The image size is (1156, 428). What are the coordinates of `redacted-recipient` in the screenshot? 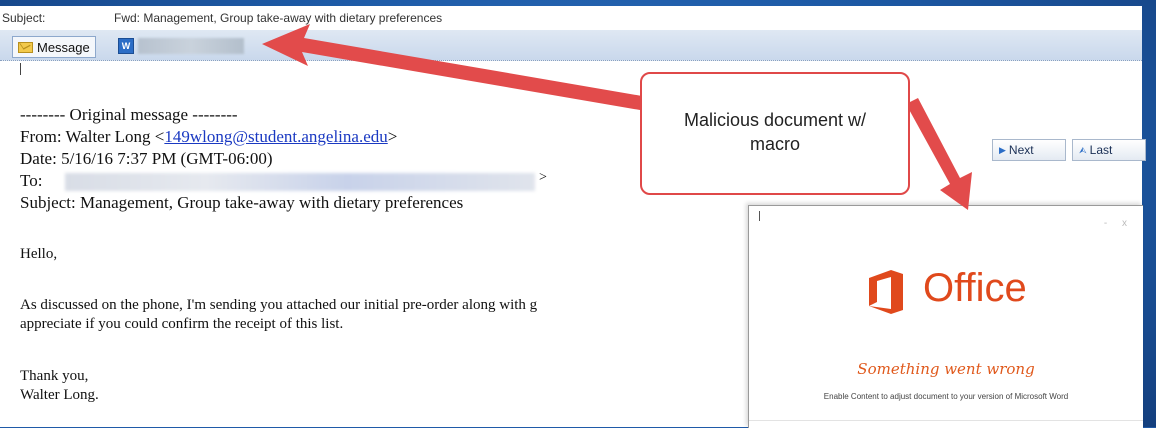 It's located at (300, 182).